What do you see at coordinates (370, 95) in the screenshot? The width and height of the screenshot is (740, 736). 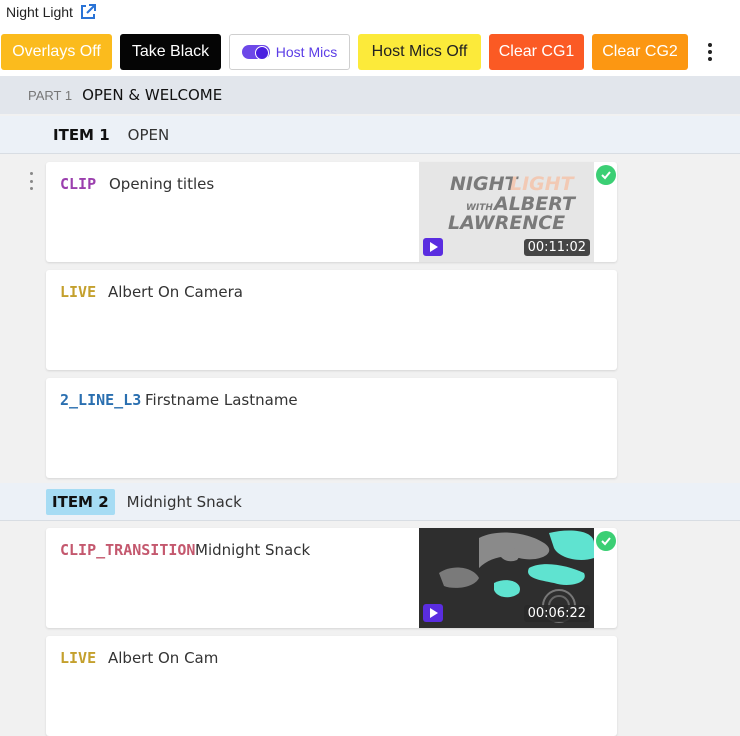 I see `part-header: PART 1 OPEN & WELCOME` at bounding box center [370, 95].